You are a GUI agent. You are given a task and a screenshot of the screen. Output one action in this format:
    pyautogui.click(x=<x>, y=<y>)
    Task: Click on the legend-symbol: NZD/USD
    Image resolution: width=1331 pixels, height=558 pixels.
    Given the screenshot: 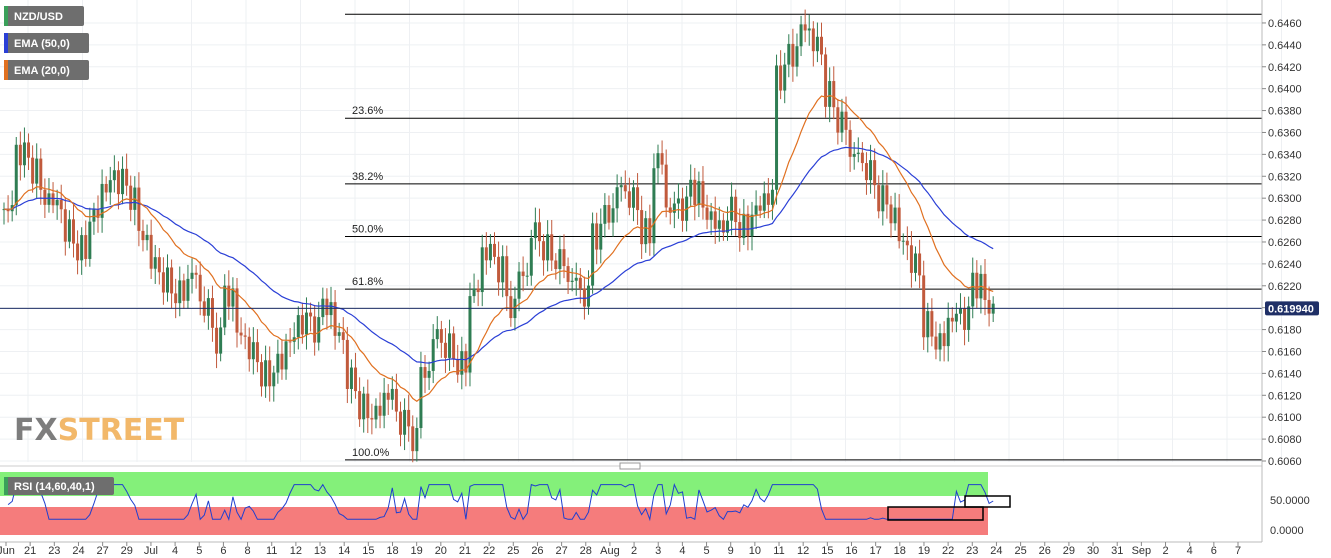 What is the action you would take?
    pyautogui.click(x=44, y=16)
    